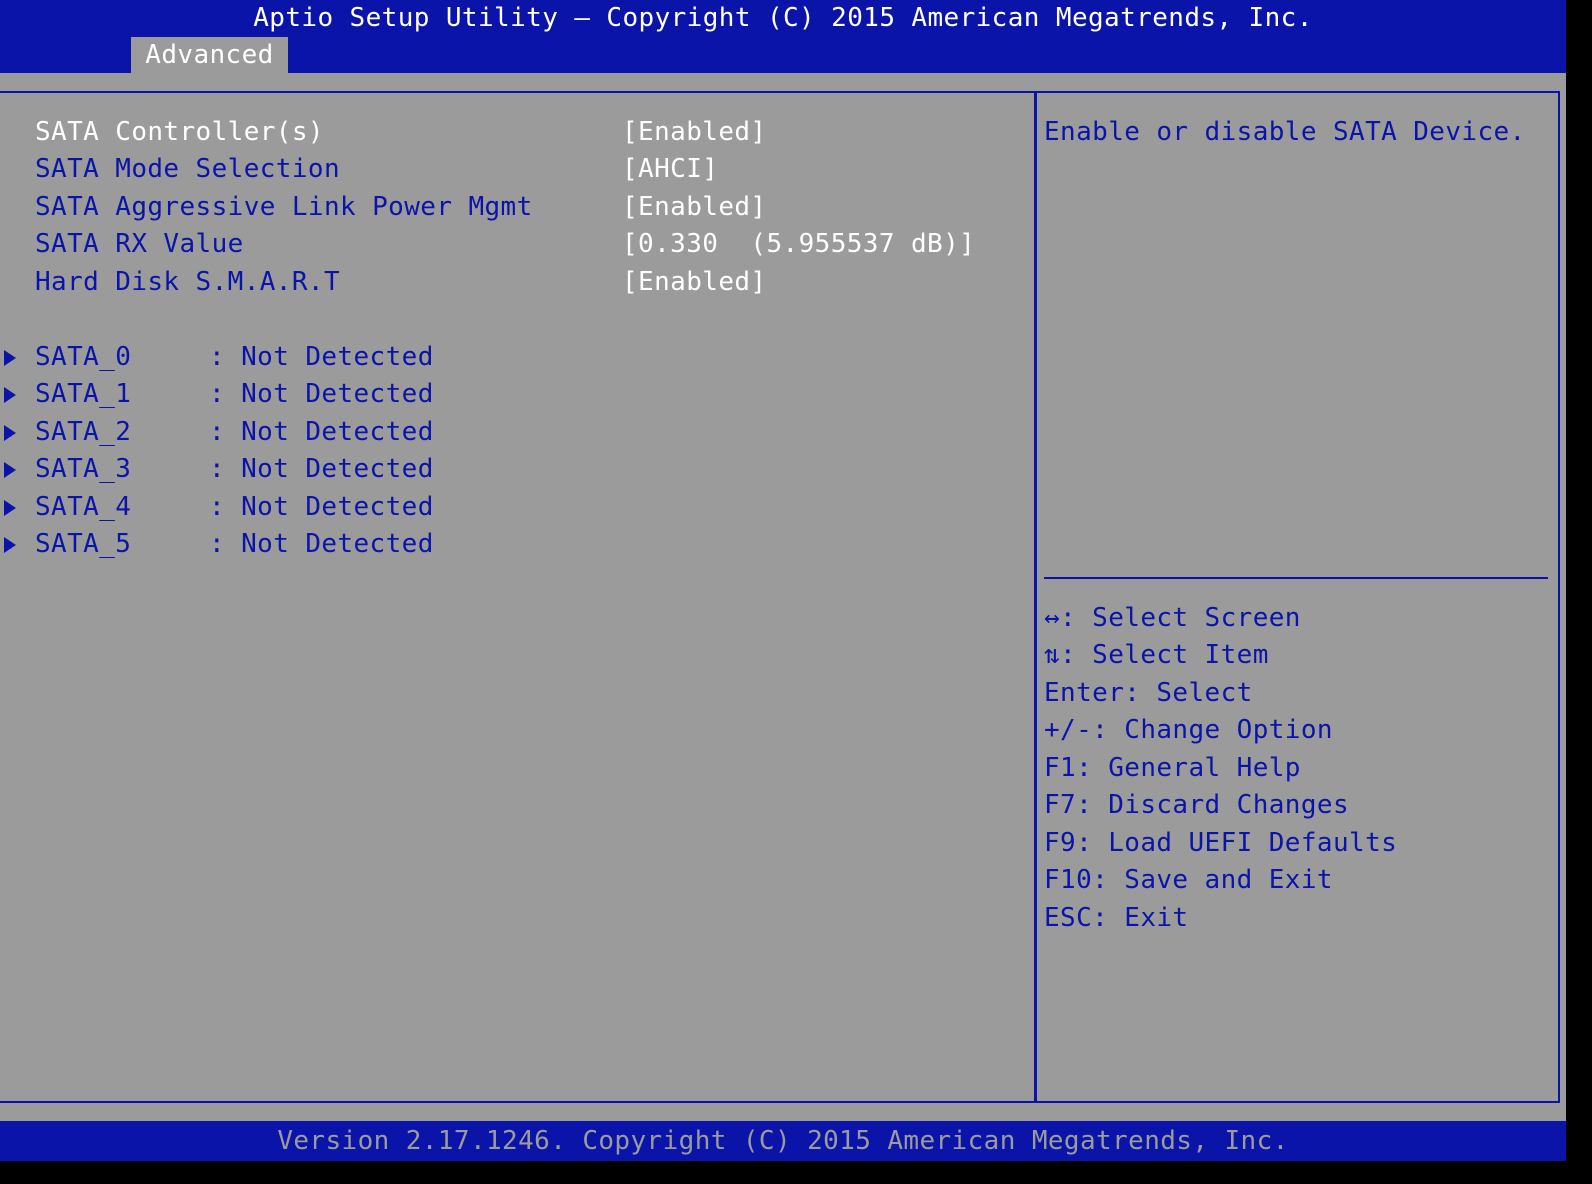 This screenshot has height=1184, width=1592. I want to click on key-hint-enter-select: Enter: Select, so click(1148, 693).